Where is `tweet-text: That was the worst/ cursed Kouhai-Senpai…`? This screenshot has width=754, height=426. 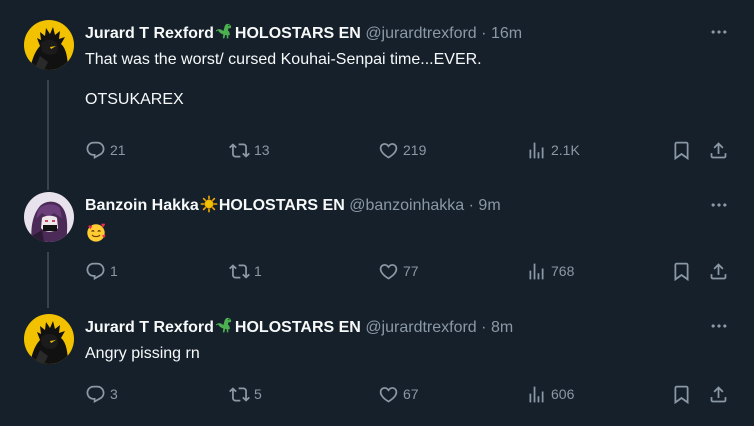
tweet-text: That was the worst/ cursed Kouhai-Senpai… is located at coordinates (283, 79).